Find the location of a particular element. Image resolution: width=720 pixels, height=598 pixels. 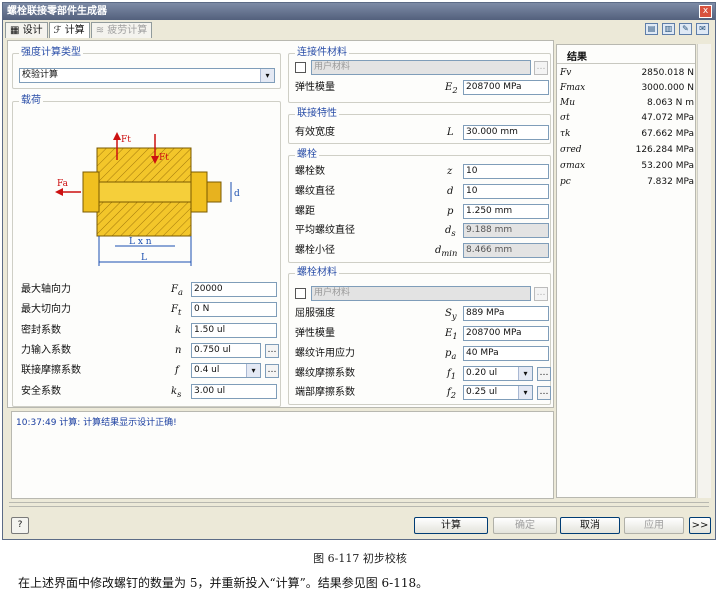

bolt-material-row: 弹性模量 E1 208700 MPa is located at coordinates (422, 334).